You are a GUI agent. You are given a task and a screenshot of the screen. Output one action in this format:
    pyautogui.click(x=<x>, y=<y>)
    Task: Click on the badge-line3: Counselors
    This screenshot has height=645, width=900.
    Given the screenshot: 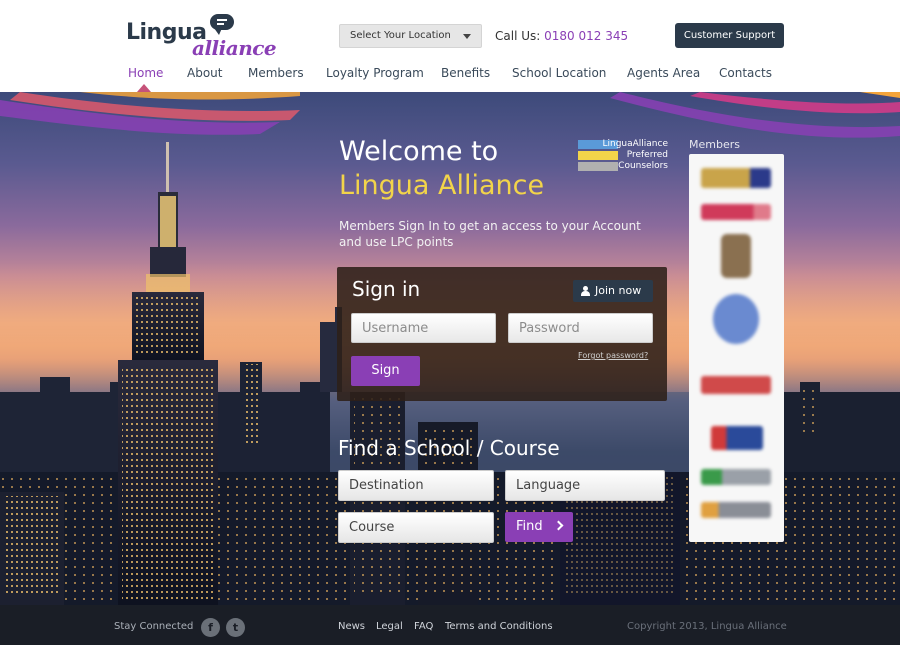 What is the action you would take?
    pyautogui.click(x=643, y=166)
    